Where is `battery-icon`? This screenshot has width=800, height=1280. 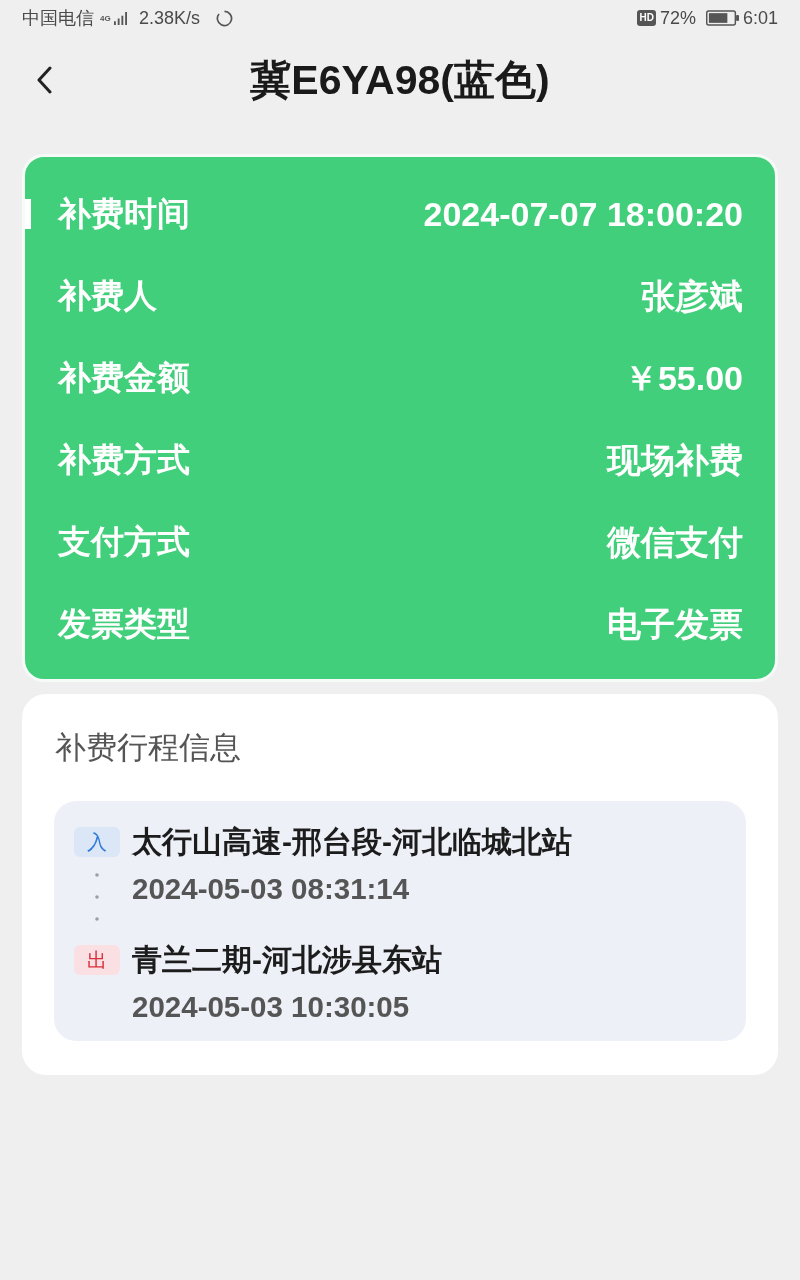 battery-icon is located at coordinates (722, 18).